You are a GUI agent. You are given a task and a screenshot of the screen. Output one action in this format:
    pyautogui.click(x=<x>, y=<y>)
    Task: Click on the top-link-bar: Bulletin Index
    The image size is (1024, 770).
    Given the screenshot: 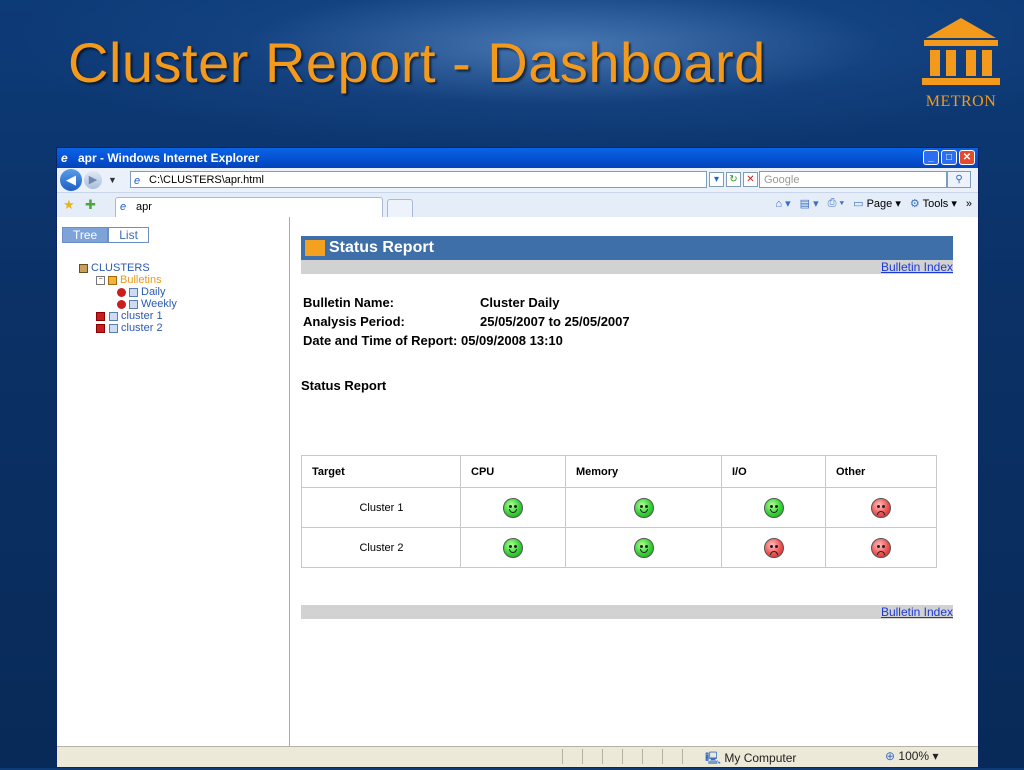 What is the action you would take?
    pyautogui.click(x=627, y=267)
    